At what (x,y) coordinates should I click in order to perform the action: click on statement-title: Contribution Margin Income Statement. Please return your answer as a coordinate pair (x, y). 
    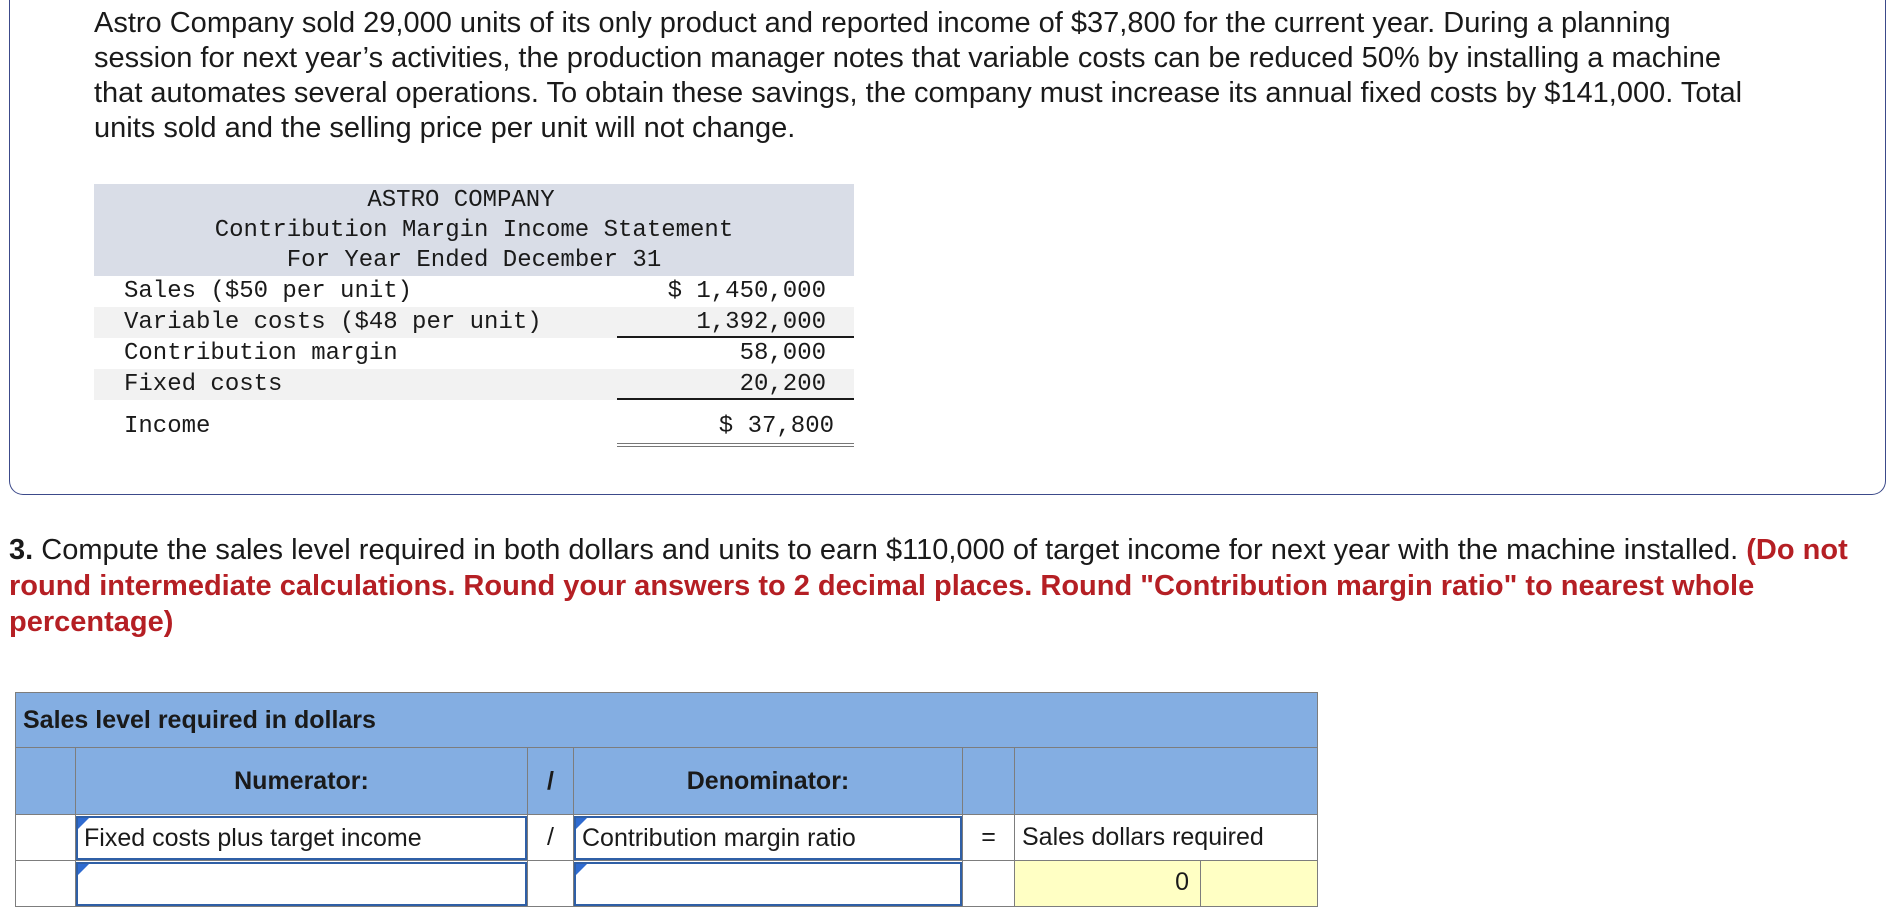
    Looking at the image, I should click on (474, 230).